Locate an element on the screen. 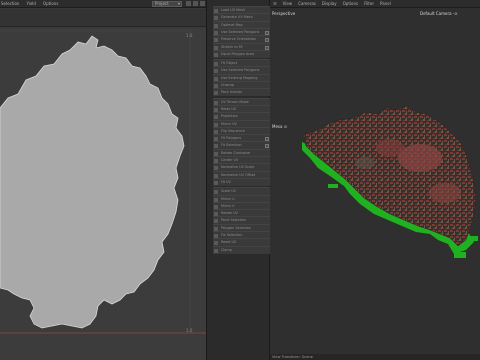 The height and width of the screenshot is (360, 480). tool-label: Load UV Mesh is located at coordinates (233, 10).